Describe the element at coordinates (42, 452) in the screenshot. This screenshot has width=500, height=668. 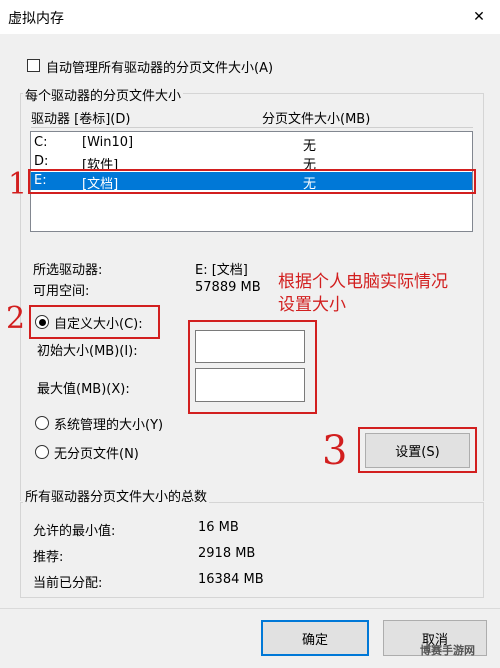
I see `no-paging-radio` at that location.